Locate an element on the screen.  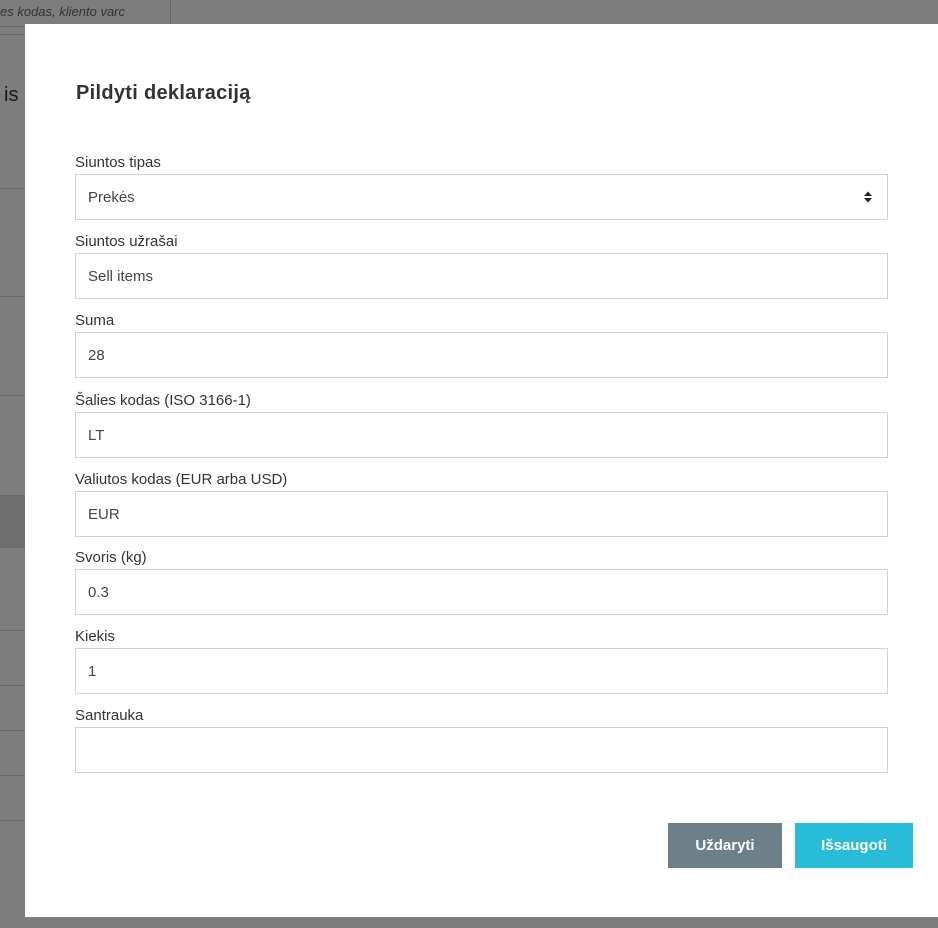
quantity-input is located at coordinates (481, 671).